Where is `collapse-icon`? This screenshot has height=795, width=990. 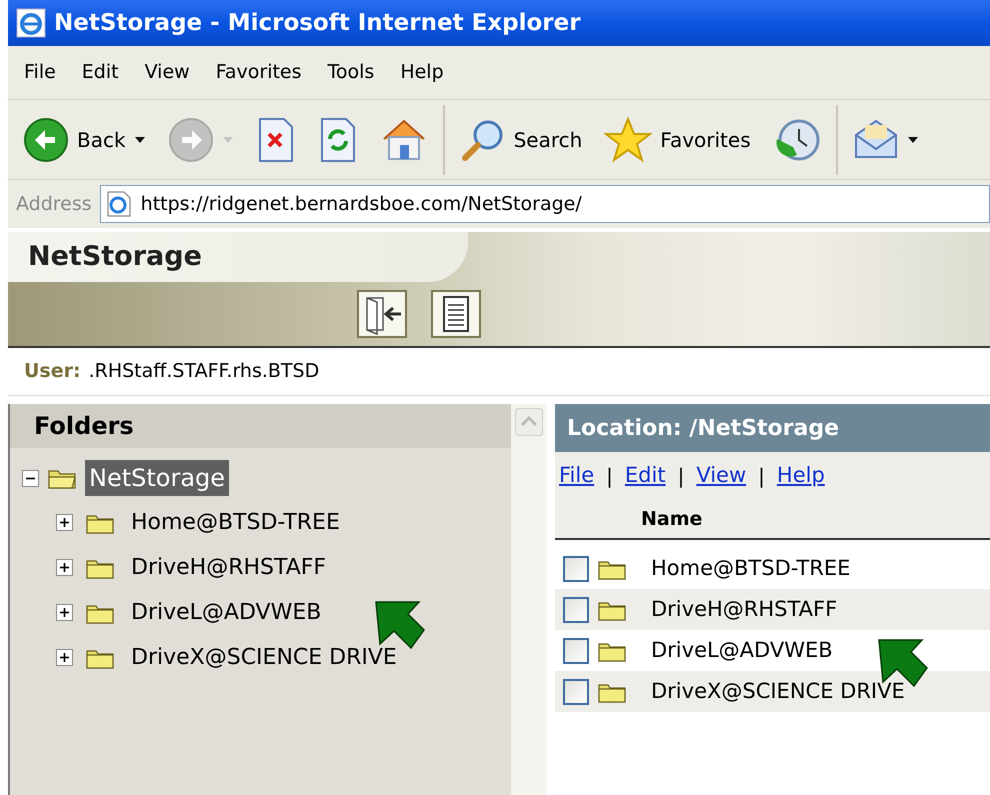 collapse-icon is located at coordinates (30, 478).